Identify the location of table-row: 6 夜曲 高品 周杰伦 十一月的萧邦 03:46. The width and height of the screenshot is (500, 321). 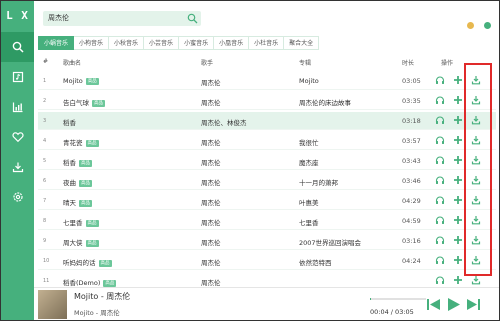
(267, 181).